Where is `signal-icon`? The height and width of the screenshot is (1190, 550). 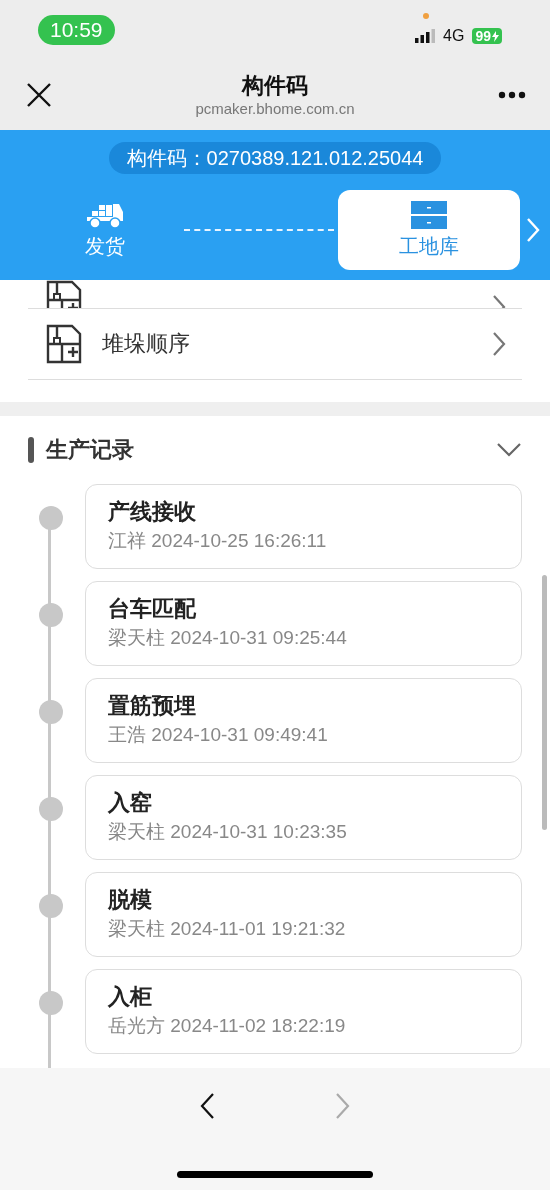
signal-icon is located at coordinates (425, 36).